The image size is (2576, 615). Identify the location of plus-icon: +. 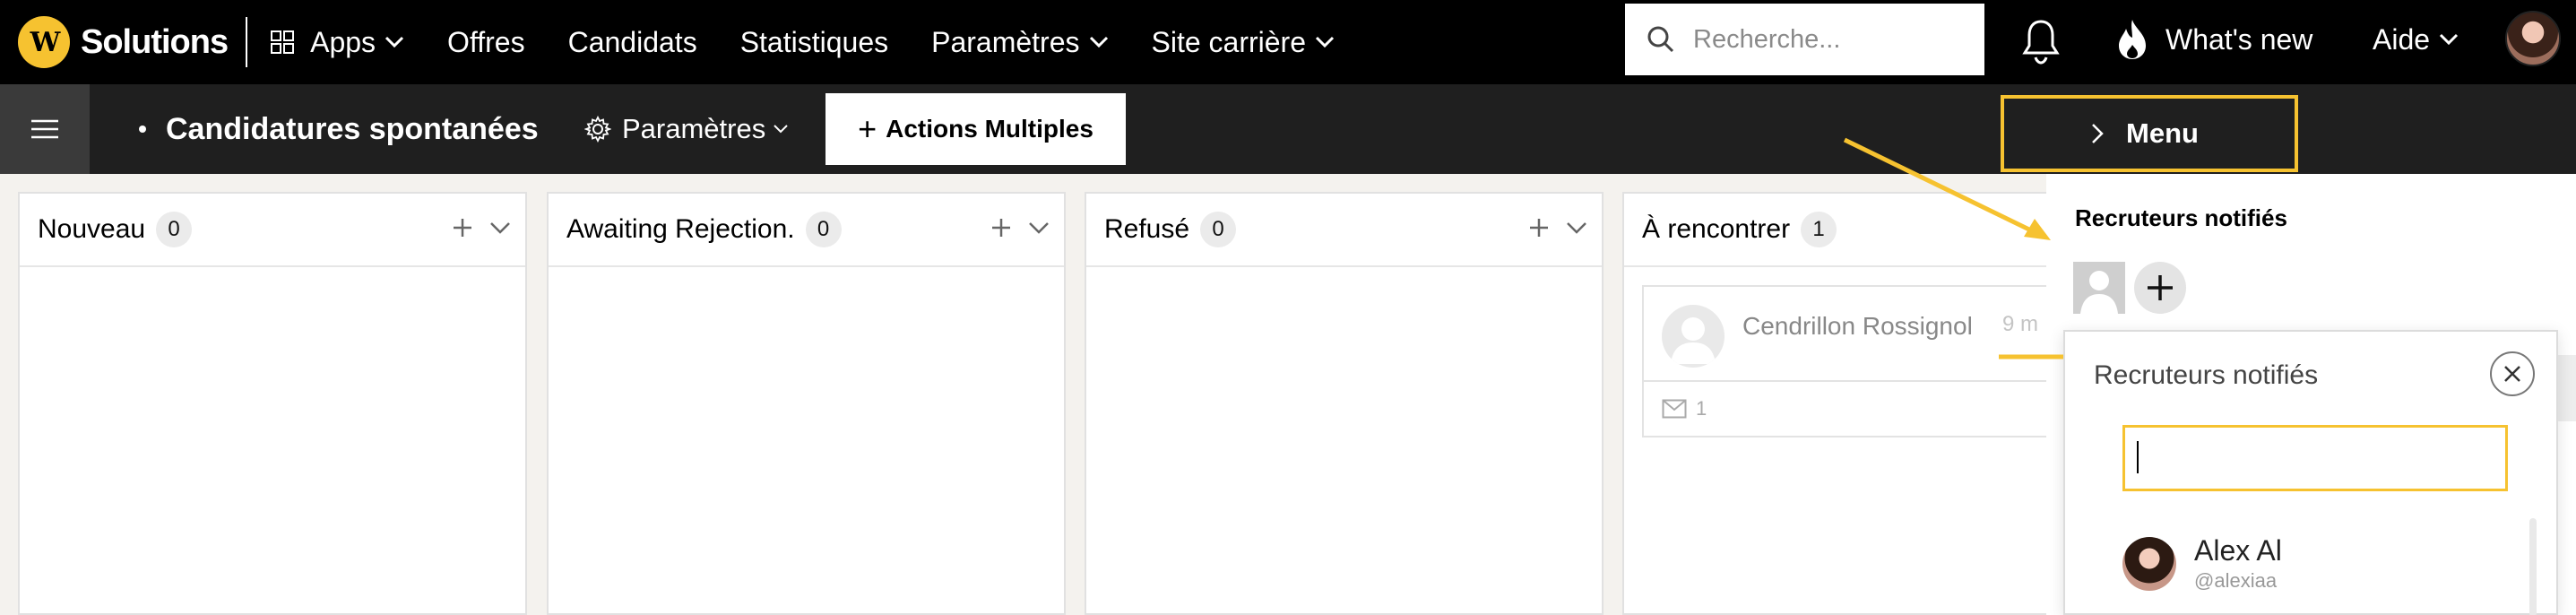
(867, 128).